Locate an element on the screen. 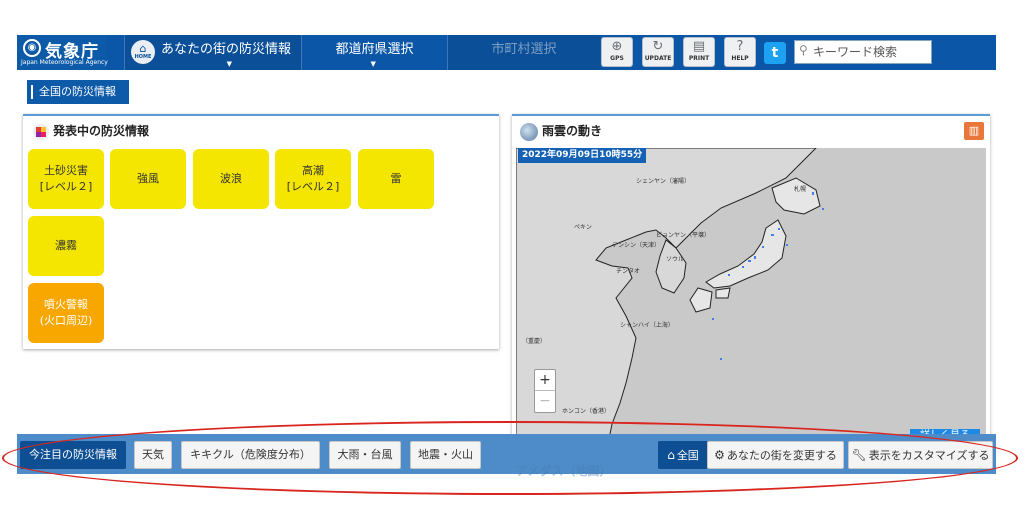 This screenshot has height=522, width=1024. nav-prefecture-label: 都道府県選択 is located at coordinates (374, 49).